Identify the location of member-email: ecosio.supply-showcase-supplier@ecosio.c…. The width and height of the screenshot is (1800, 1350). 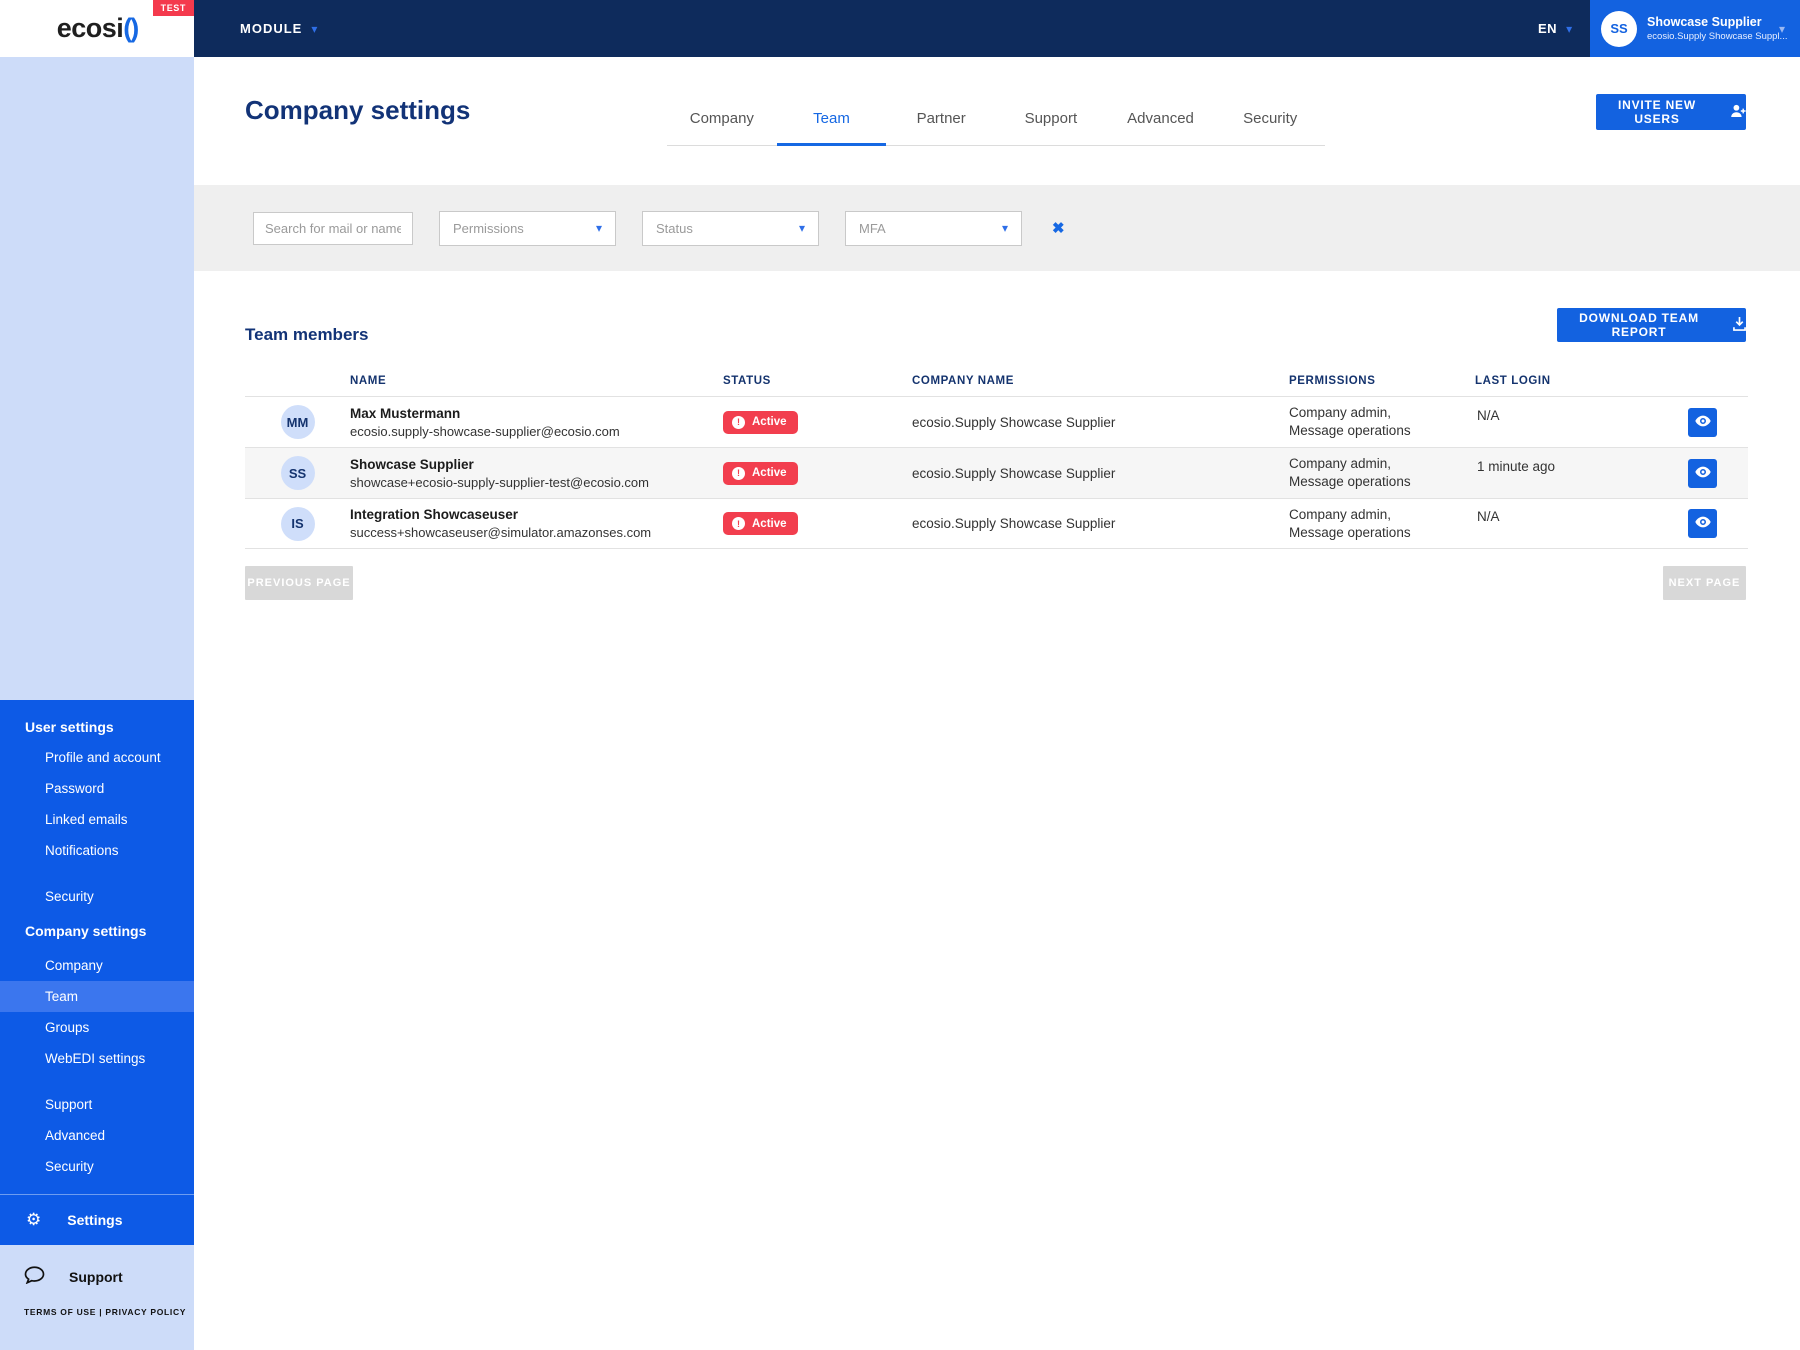
(485, 431).